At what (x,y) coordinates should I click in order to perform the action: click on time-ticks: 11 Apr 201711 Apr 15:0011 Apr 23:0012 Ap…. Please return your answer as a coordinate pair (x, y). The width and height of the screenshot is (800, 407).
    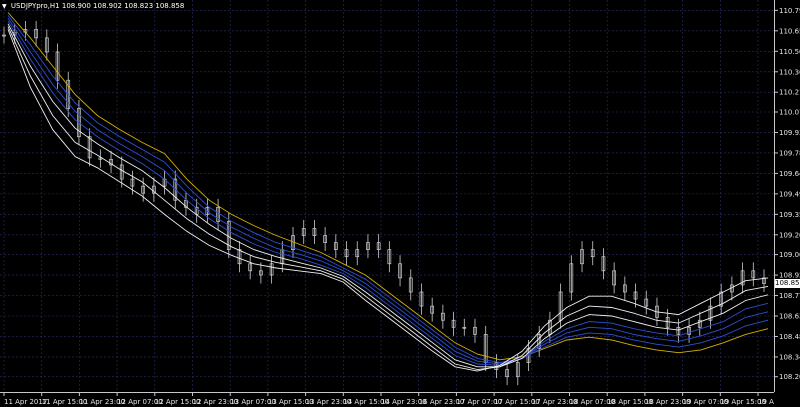
    Looking at the image, I should click on (388, 399).